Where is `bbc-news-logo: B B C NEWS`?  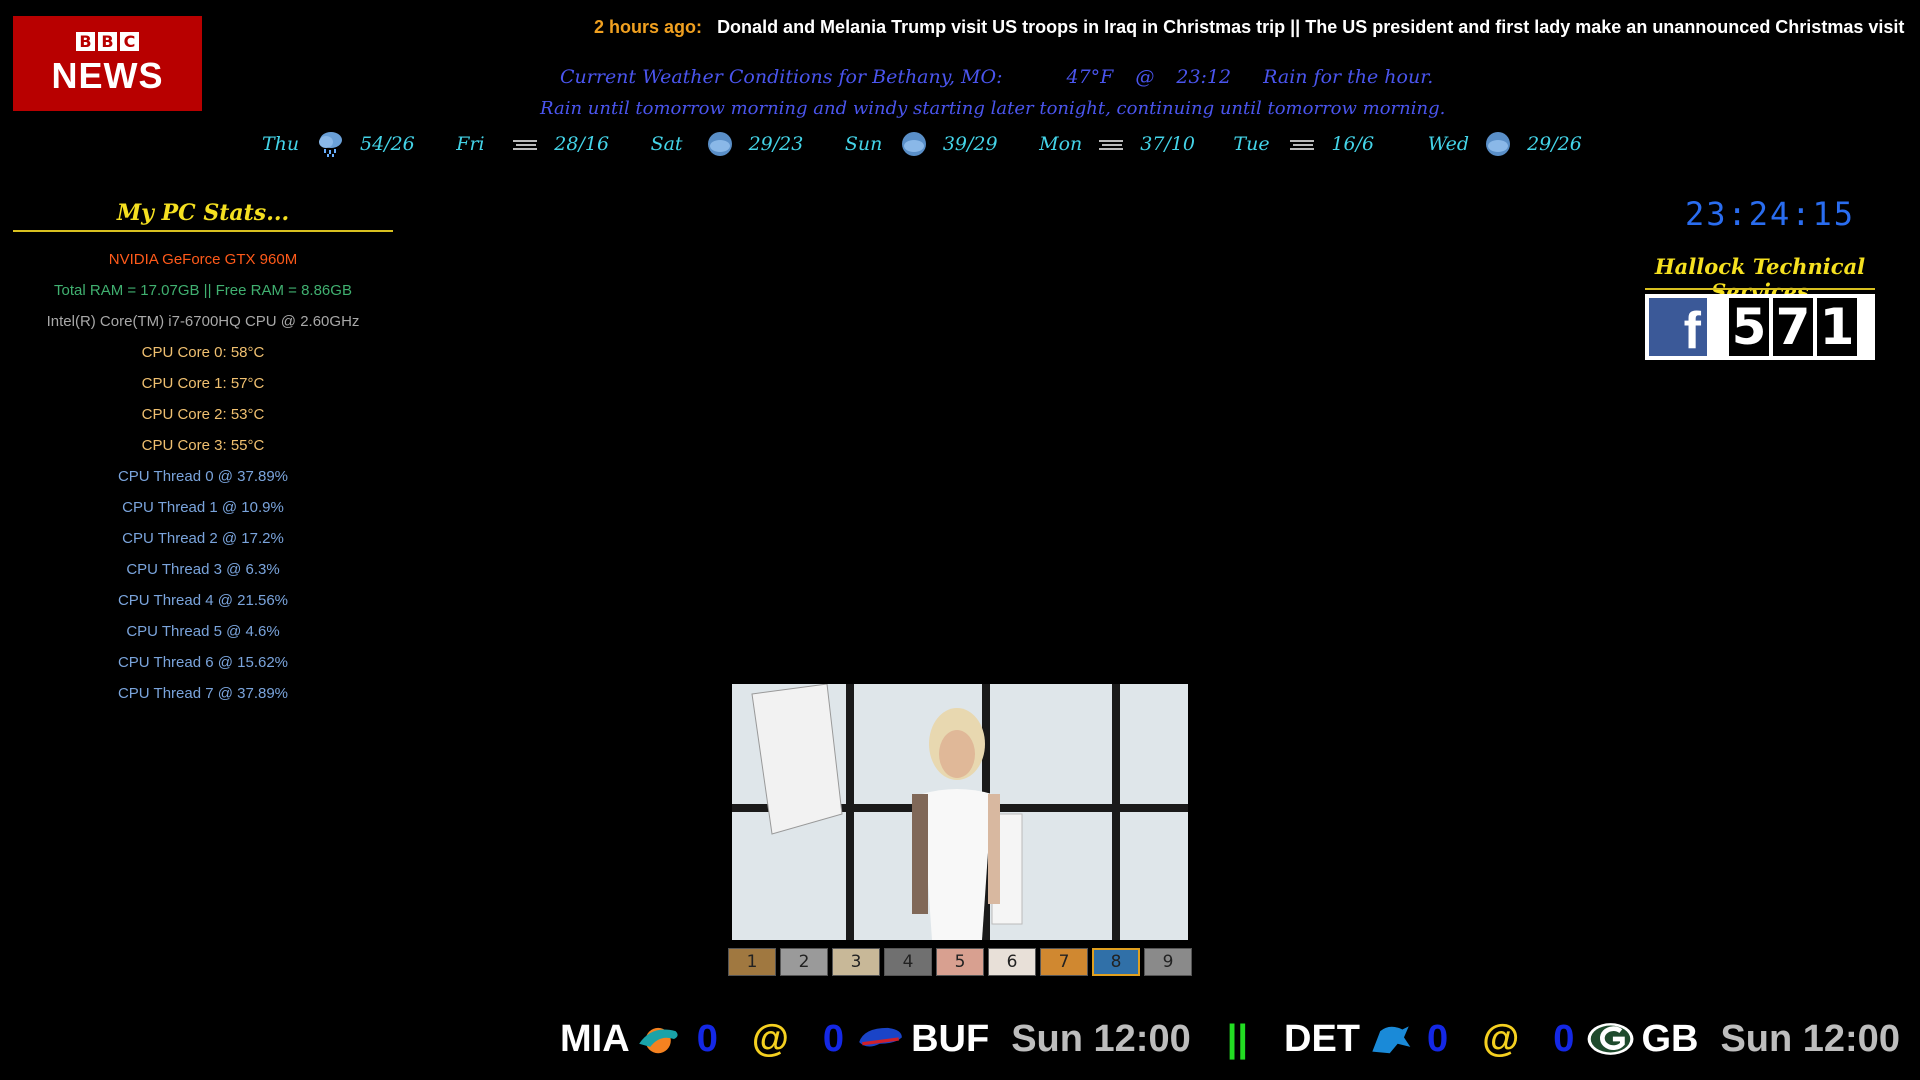
bbc-news-logo: B B C NEWS is located at coordinates (107, 63).